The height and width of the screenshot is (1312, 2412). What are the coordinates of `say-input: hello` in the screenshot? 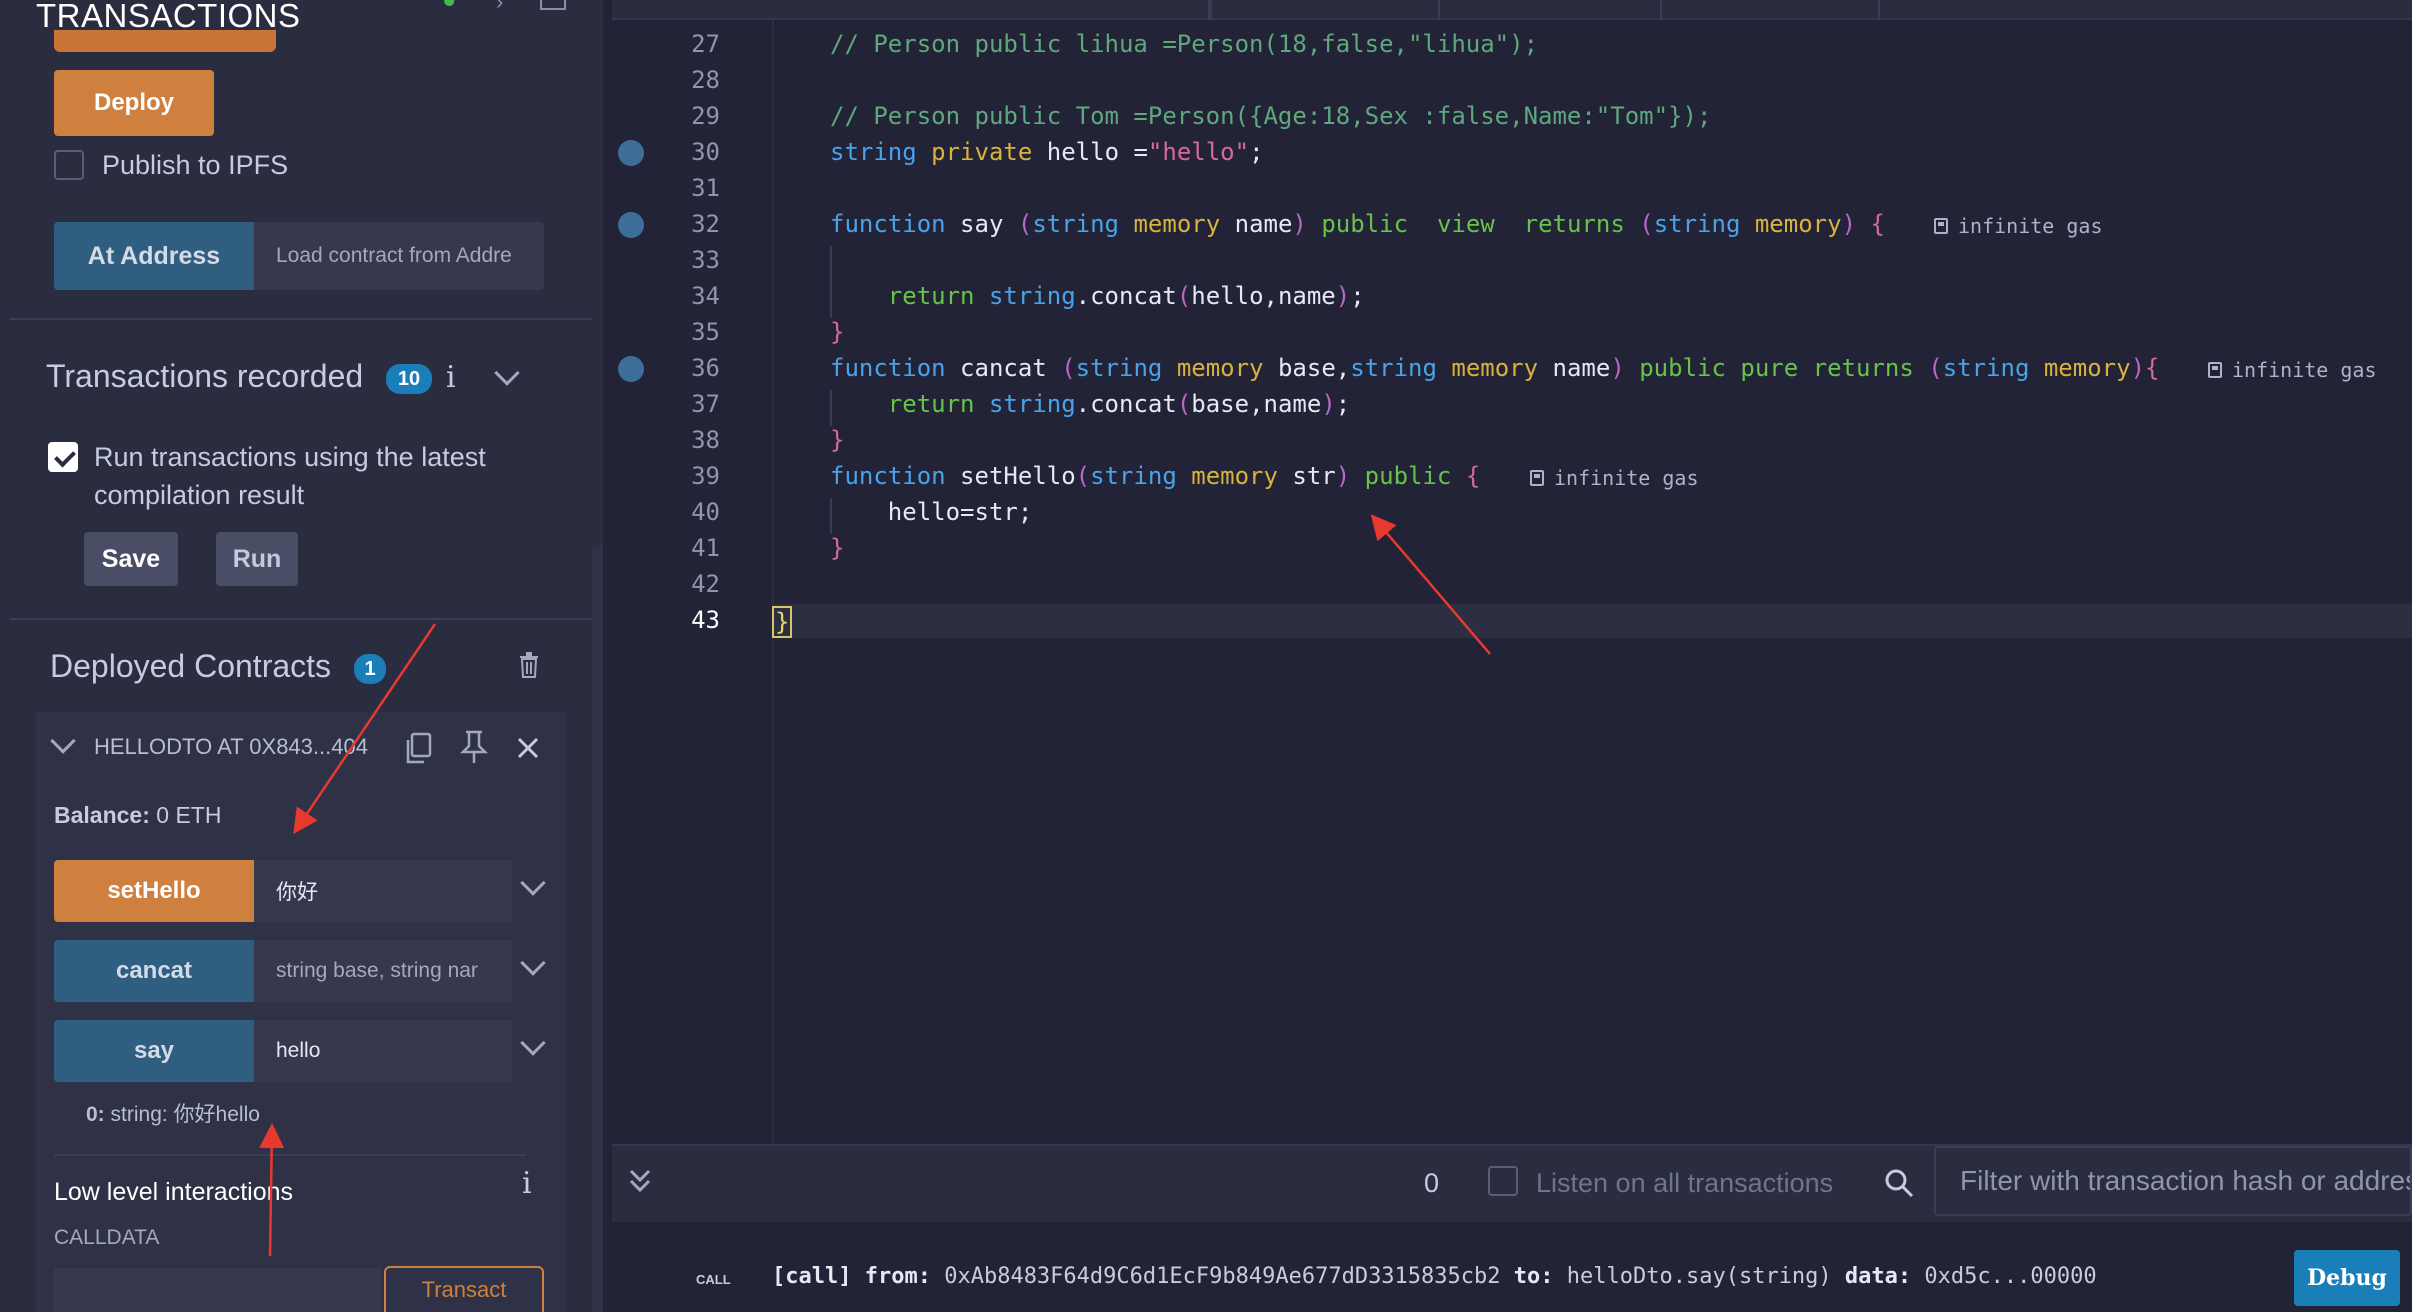 It's located at (383, 1051).